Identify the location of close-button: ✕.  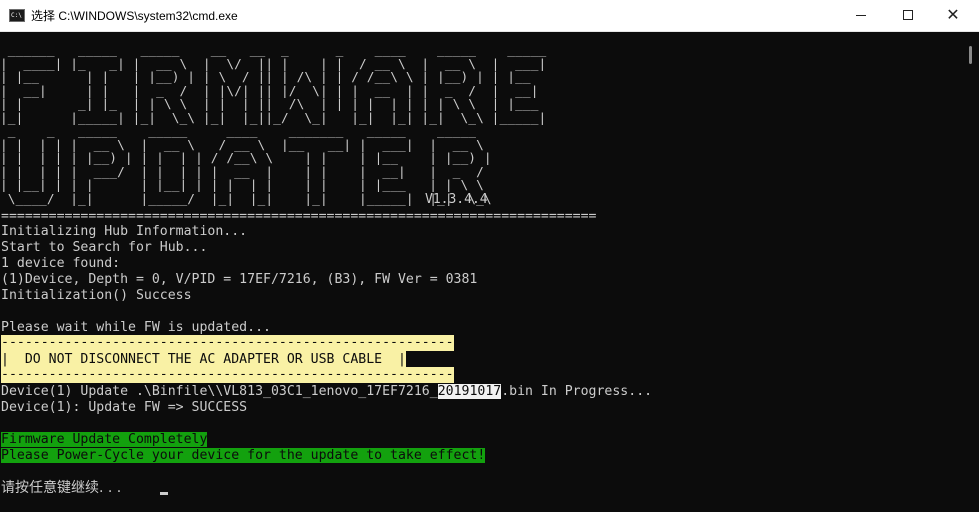
(953, 15).